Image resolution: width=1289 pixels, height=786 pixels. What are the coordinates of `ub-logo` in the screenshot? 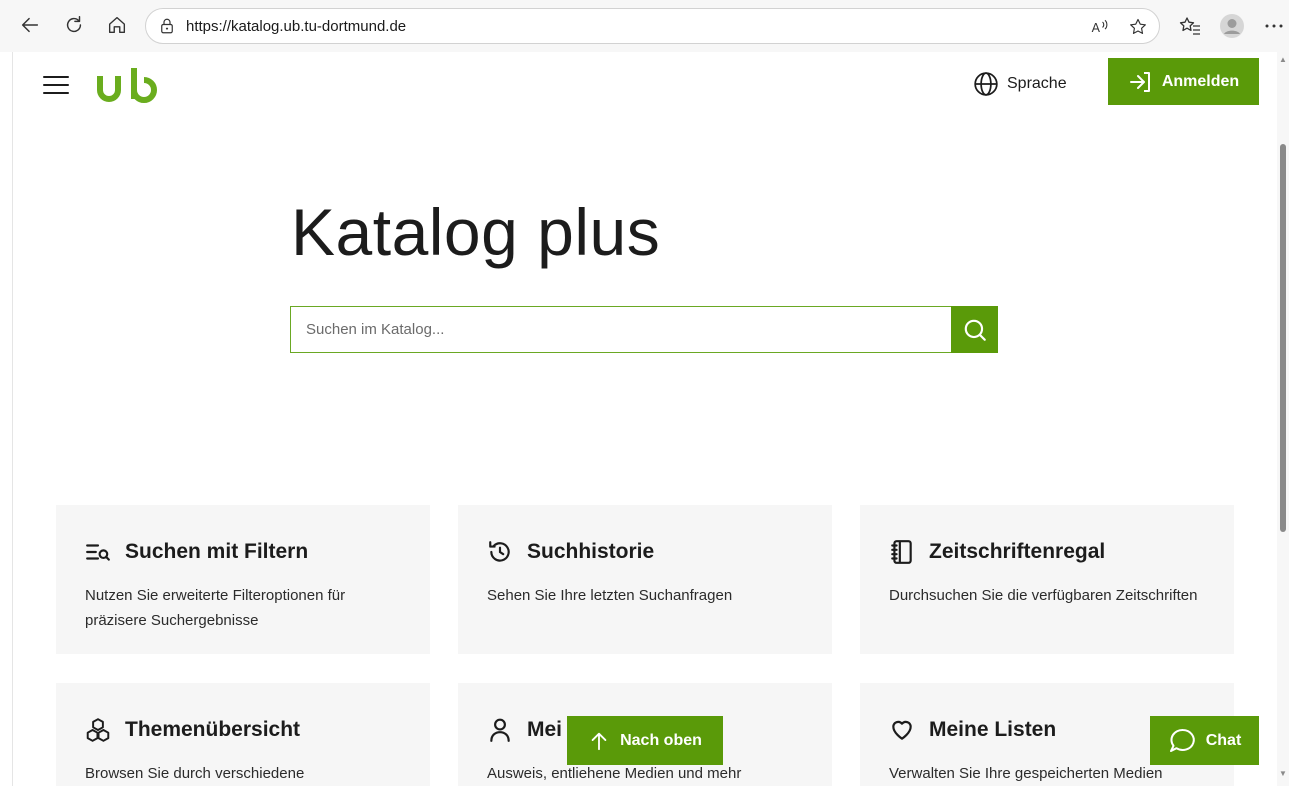 It's located at (132, 86).